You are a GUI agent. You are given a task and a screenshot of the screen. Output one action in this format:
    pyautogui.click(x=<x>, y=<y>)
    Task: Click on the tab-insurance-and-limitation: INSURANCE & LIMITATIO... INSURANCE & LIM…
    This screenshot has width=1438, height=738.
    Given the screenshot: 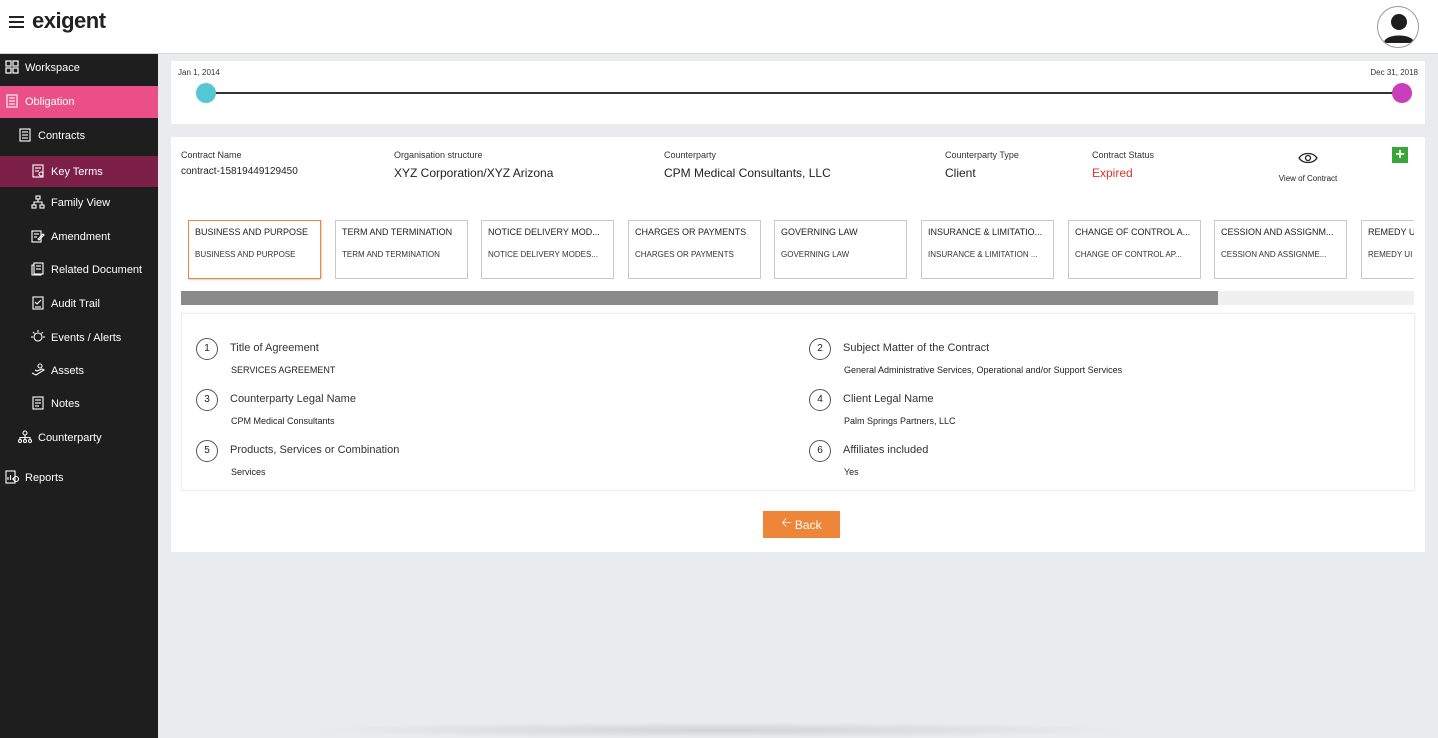 What is the action you would take?
    pyautogui.click(x=987, y=249)
    